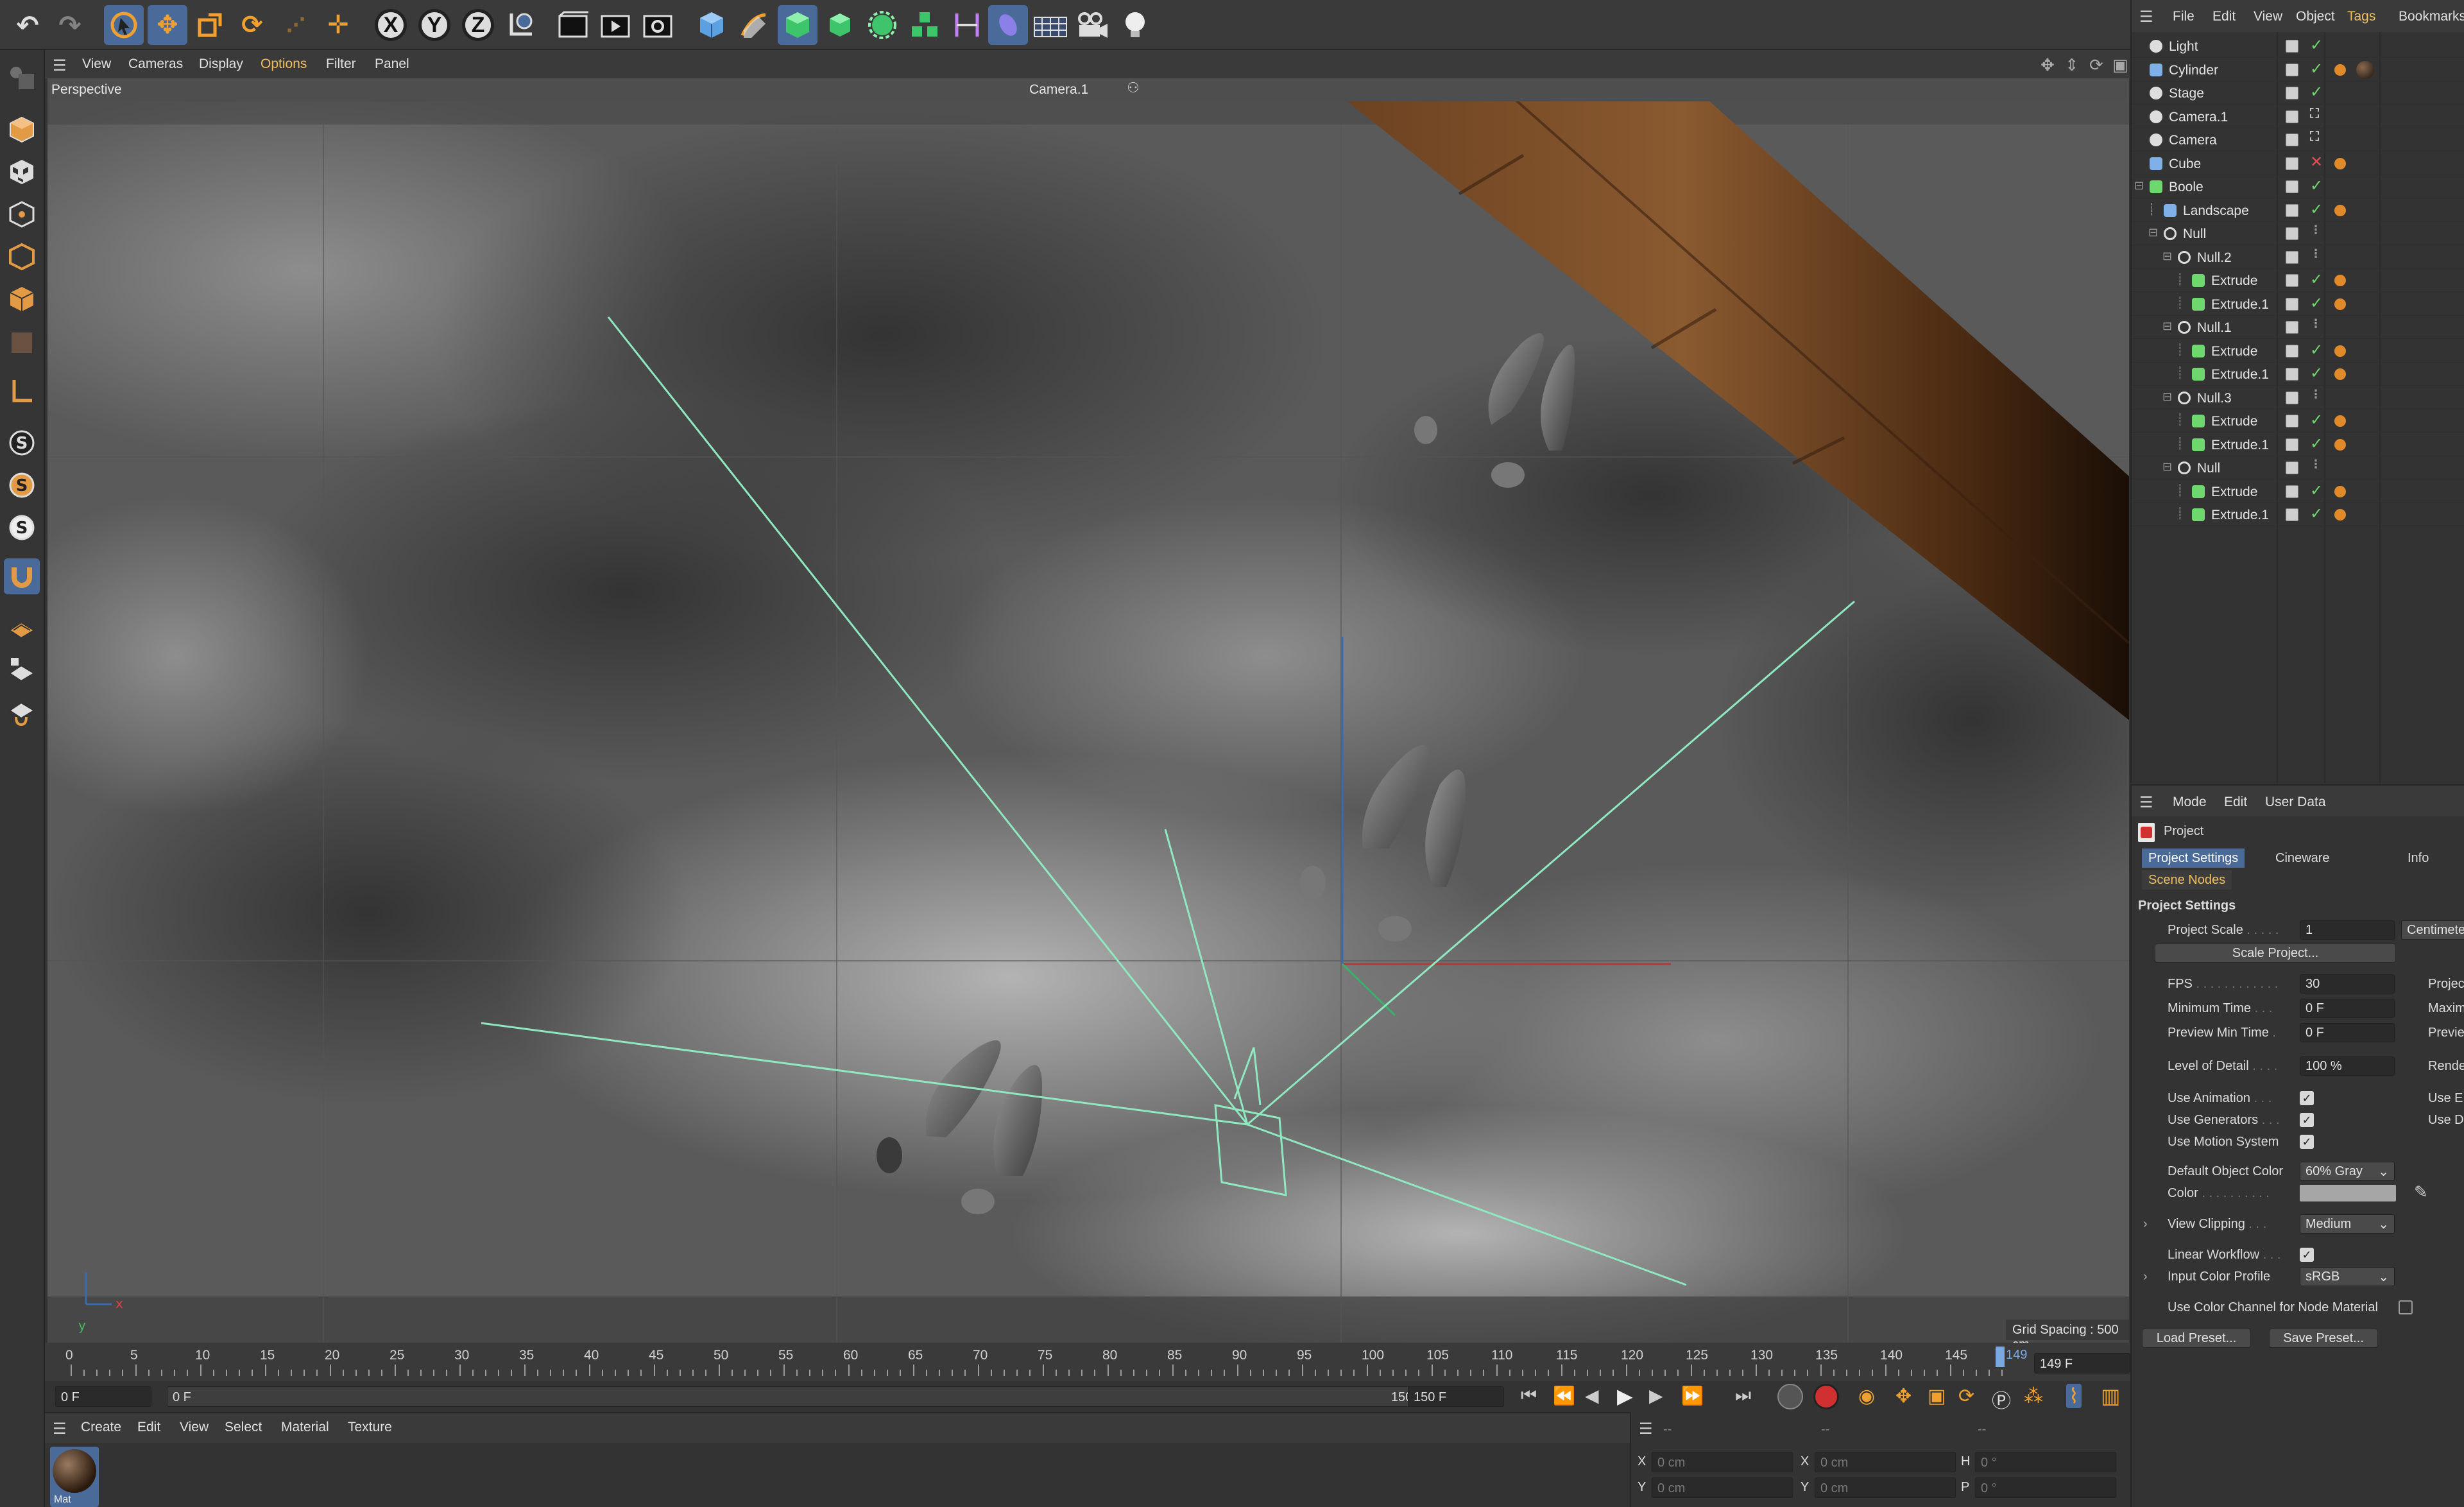  Describe the element at coordinates (2072, 65) in the screenshot. I see `zoom-view-icon: ⇕` at that location.